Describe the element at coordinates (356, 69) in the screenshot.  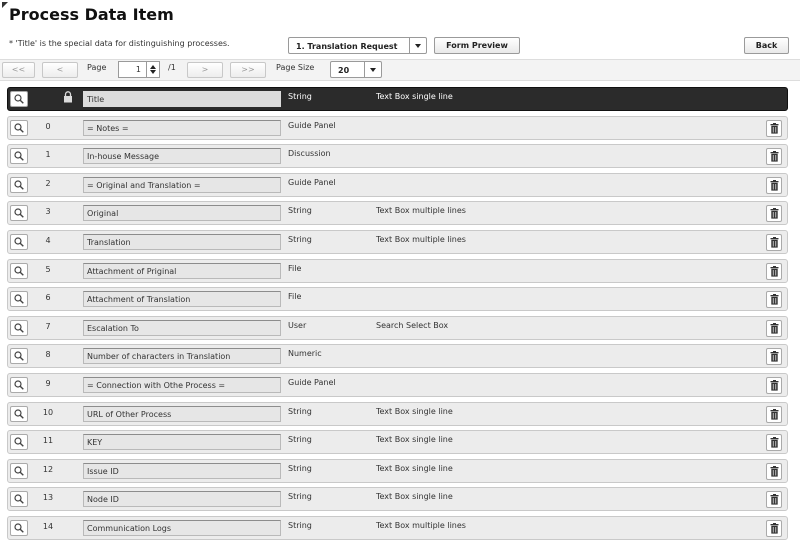
I see `page-size-select: 20` at that location.